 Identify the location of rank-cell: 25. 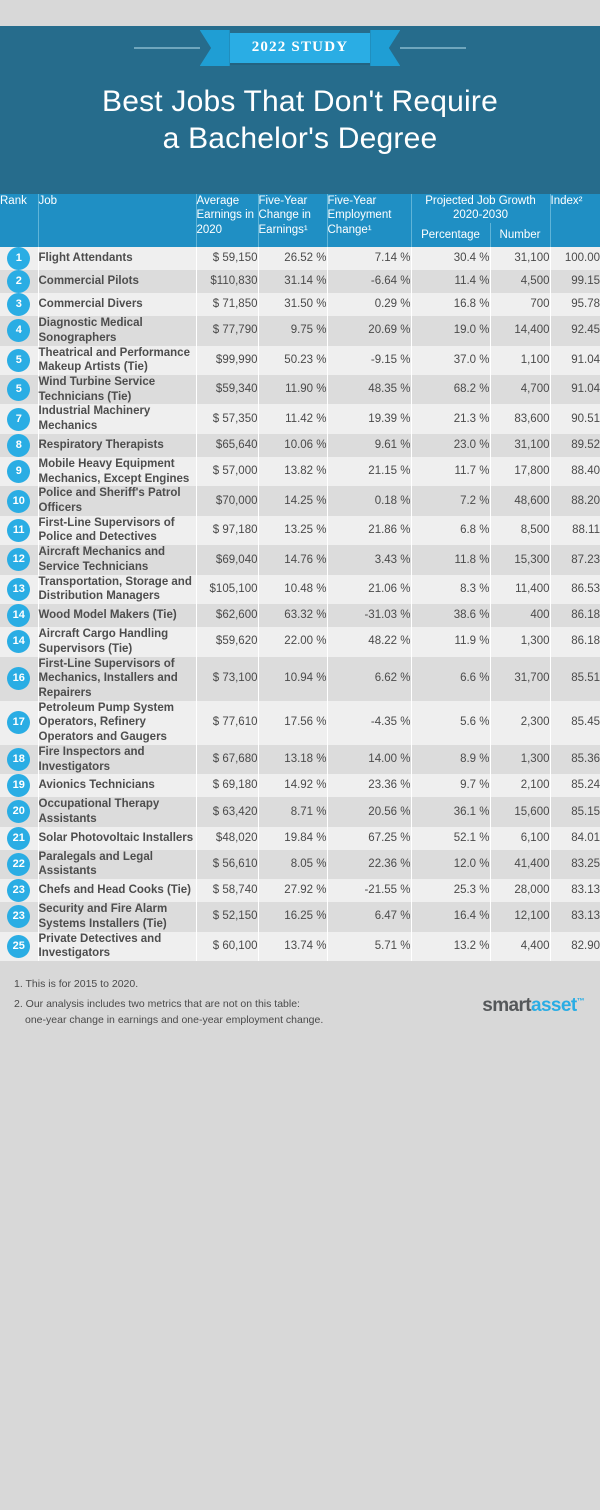
(19, 946).